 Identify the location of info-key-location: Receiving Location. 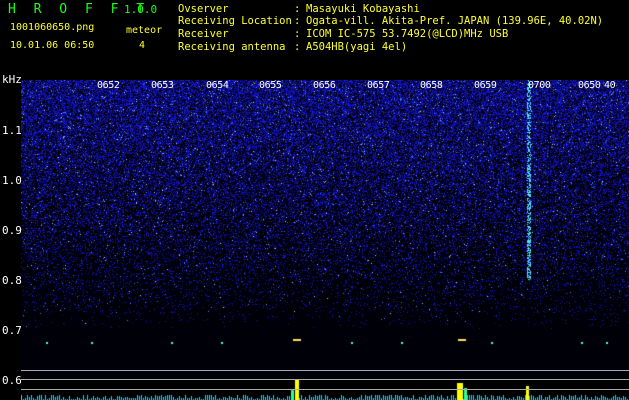
(235, 21).